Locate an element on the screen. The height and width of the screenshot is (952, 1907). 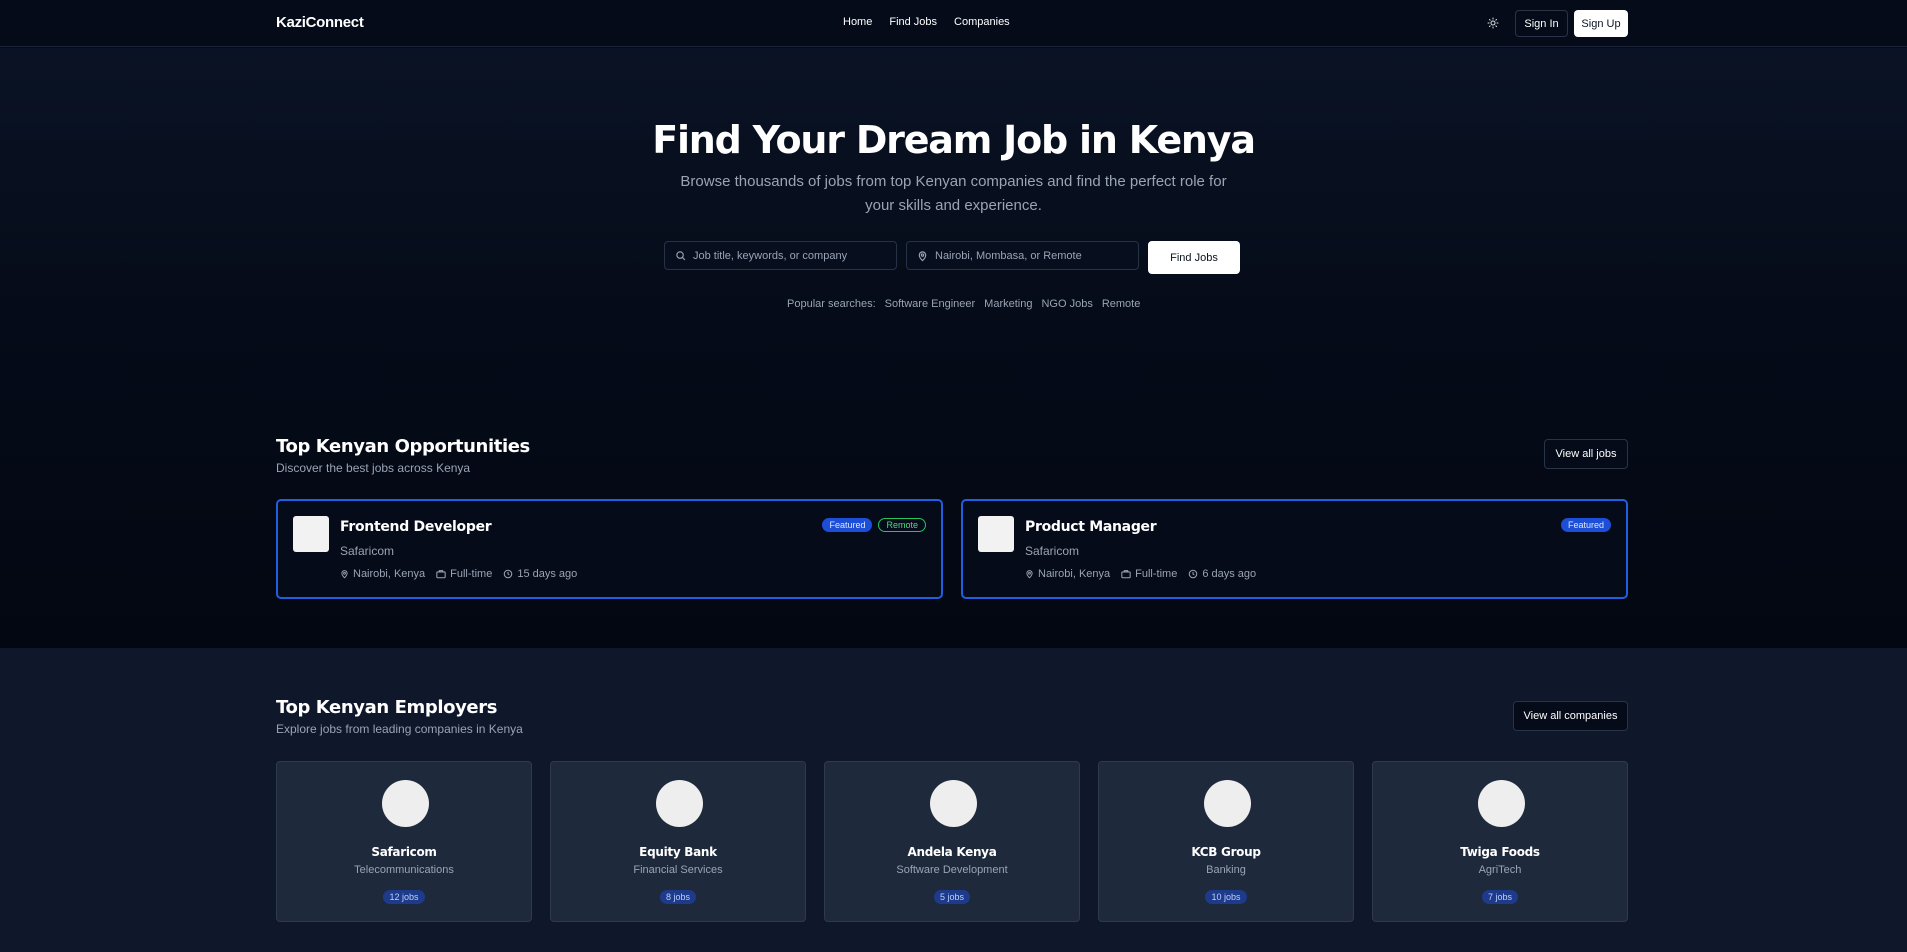
keyword-search-field is located at coordinates (780, 255).